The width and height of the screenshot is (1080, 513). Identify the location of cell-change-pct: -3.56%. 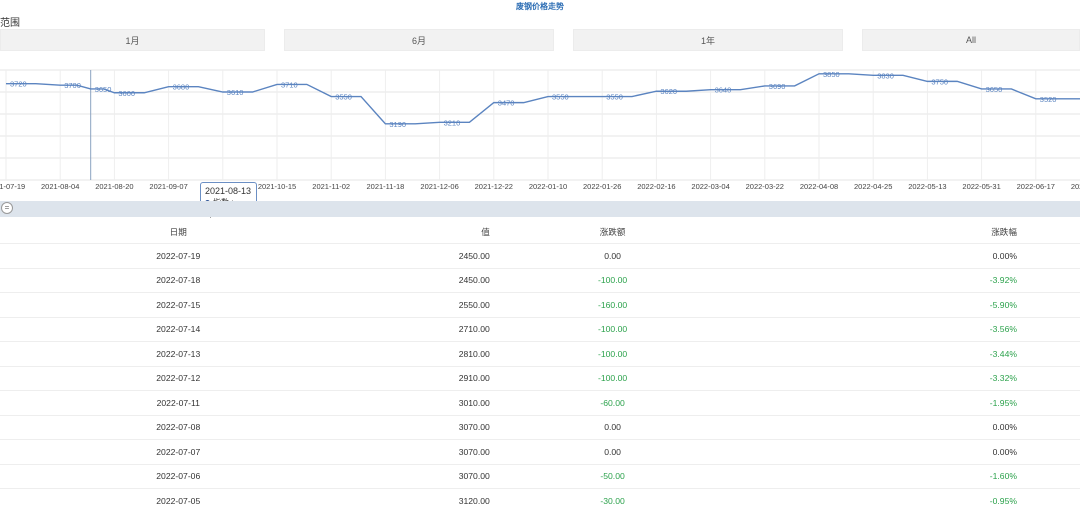
(907, 329).